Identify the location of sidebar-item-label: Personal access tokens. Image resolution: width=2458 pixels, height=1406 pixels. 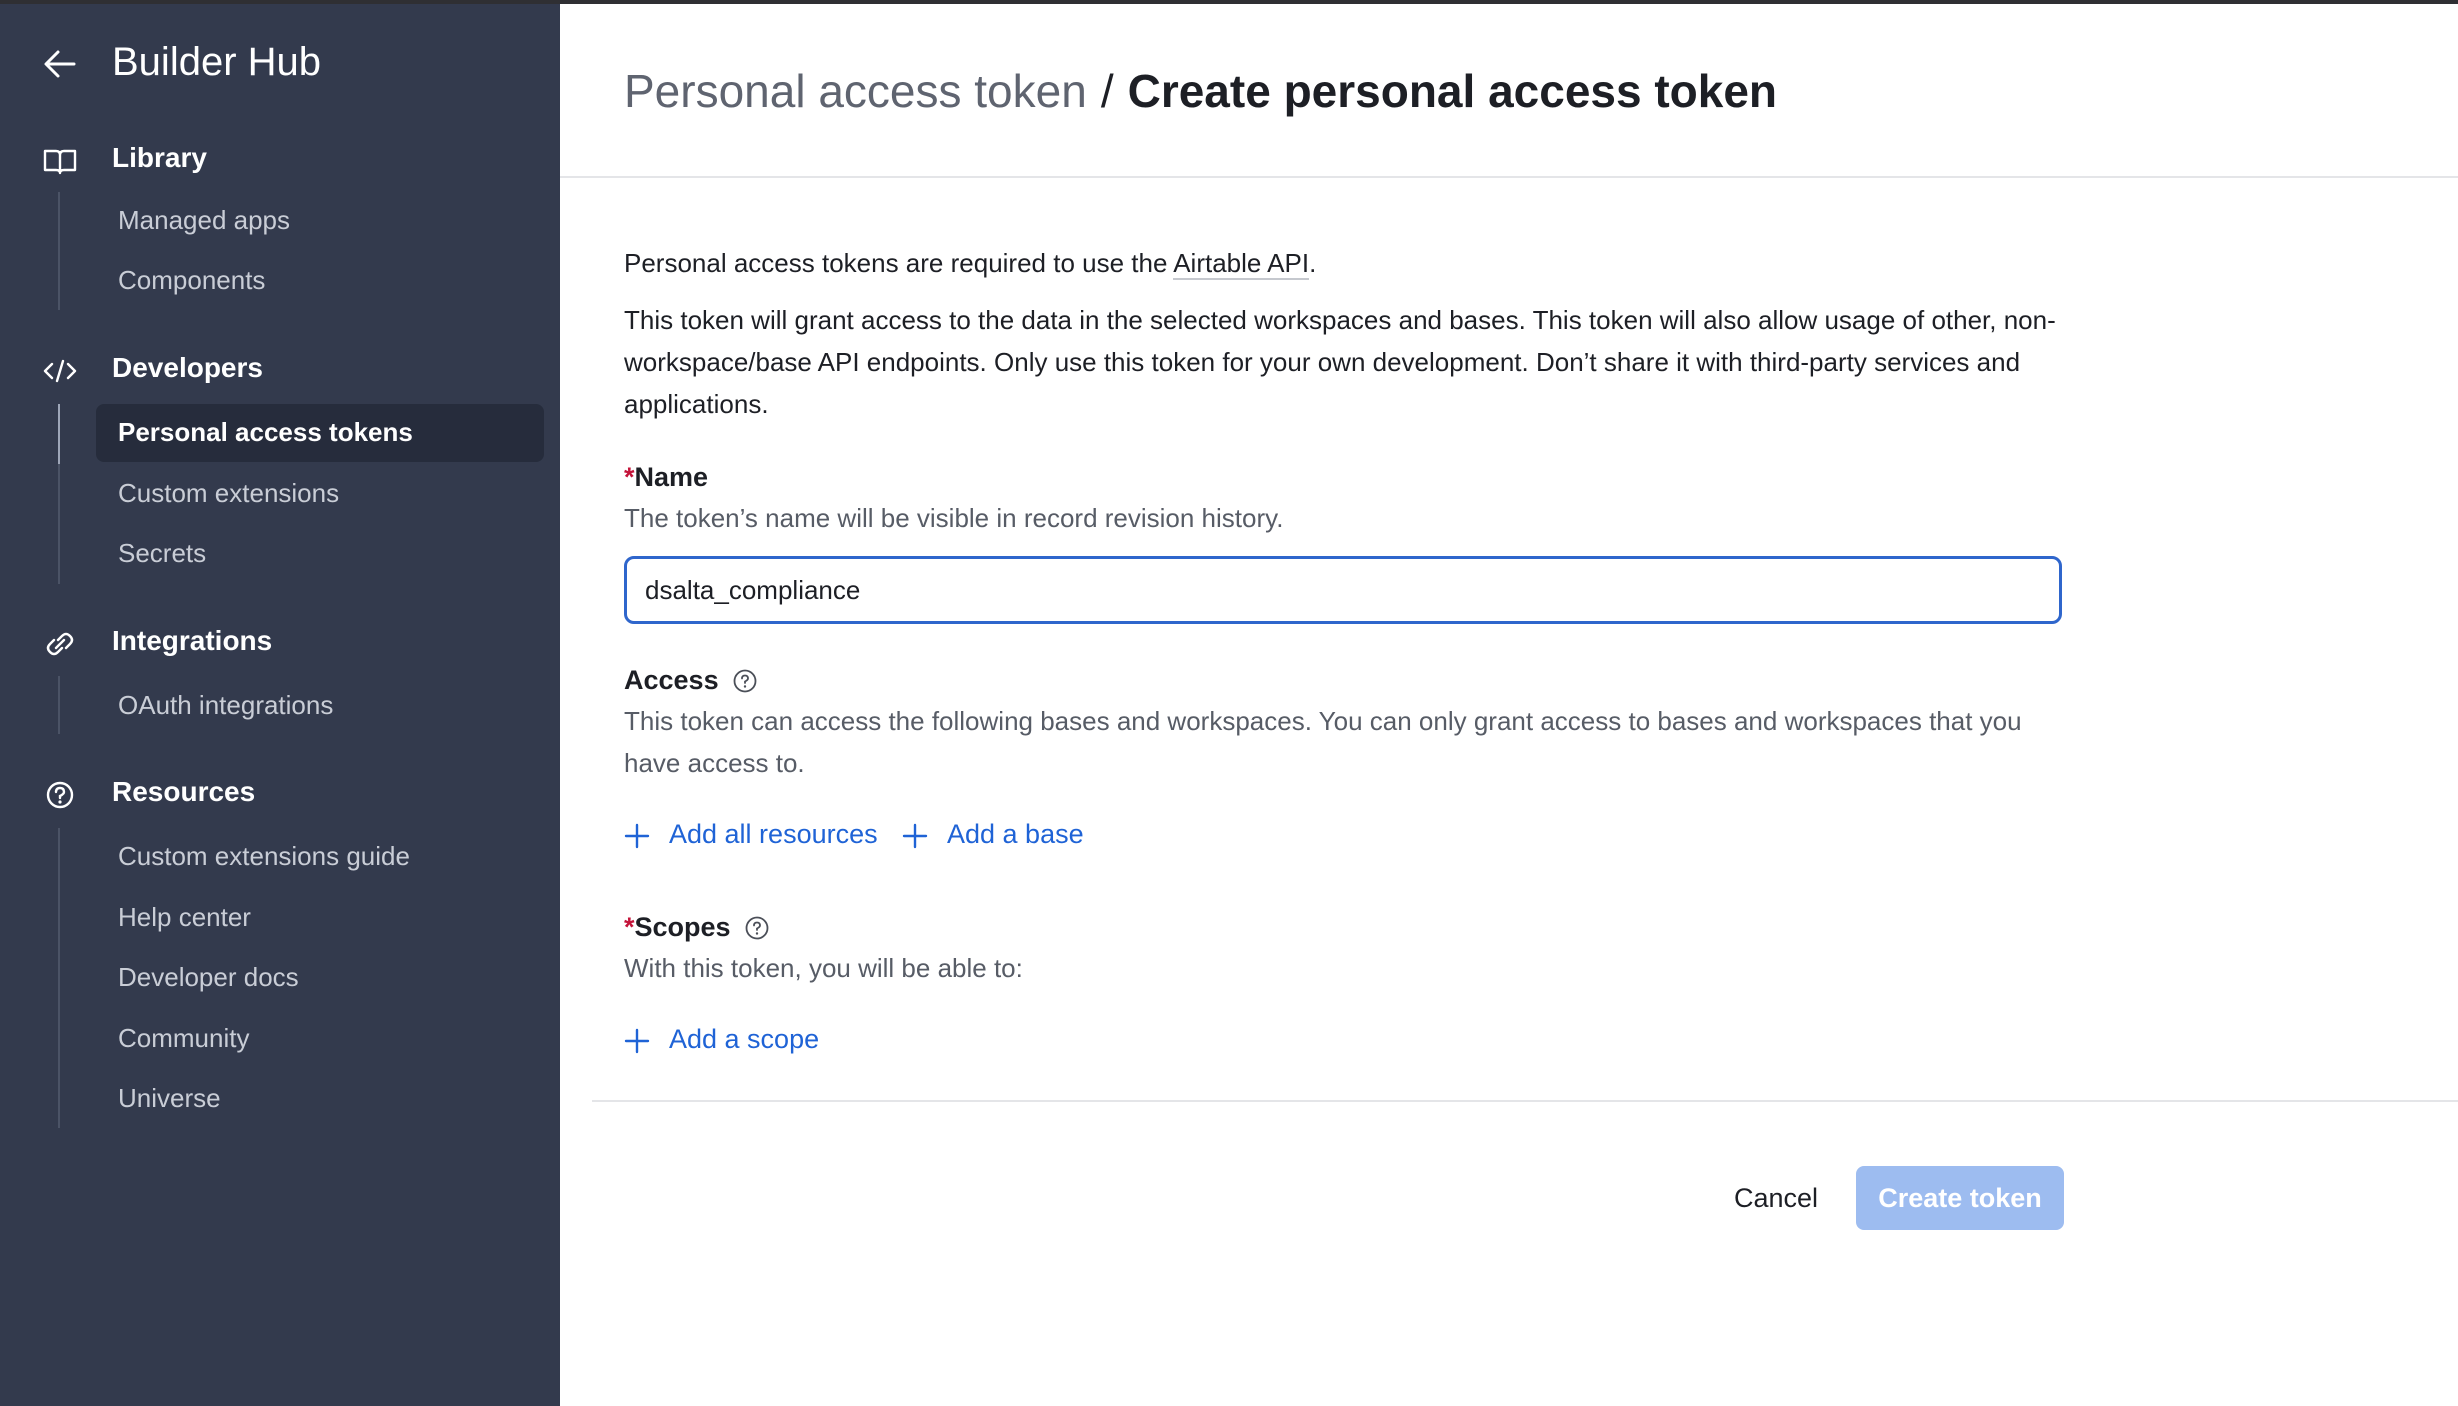
(265, 432).